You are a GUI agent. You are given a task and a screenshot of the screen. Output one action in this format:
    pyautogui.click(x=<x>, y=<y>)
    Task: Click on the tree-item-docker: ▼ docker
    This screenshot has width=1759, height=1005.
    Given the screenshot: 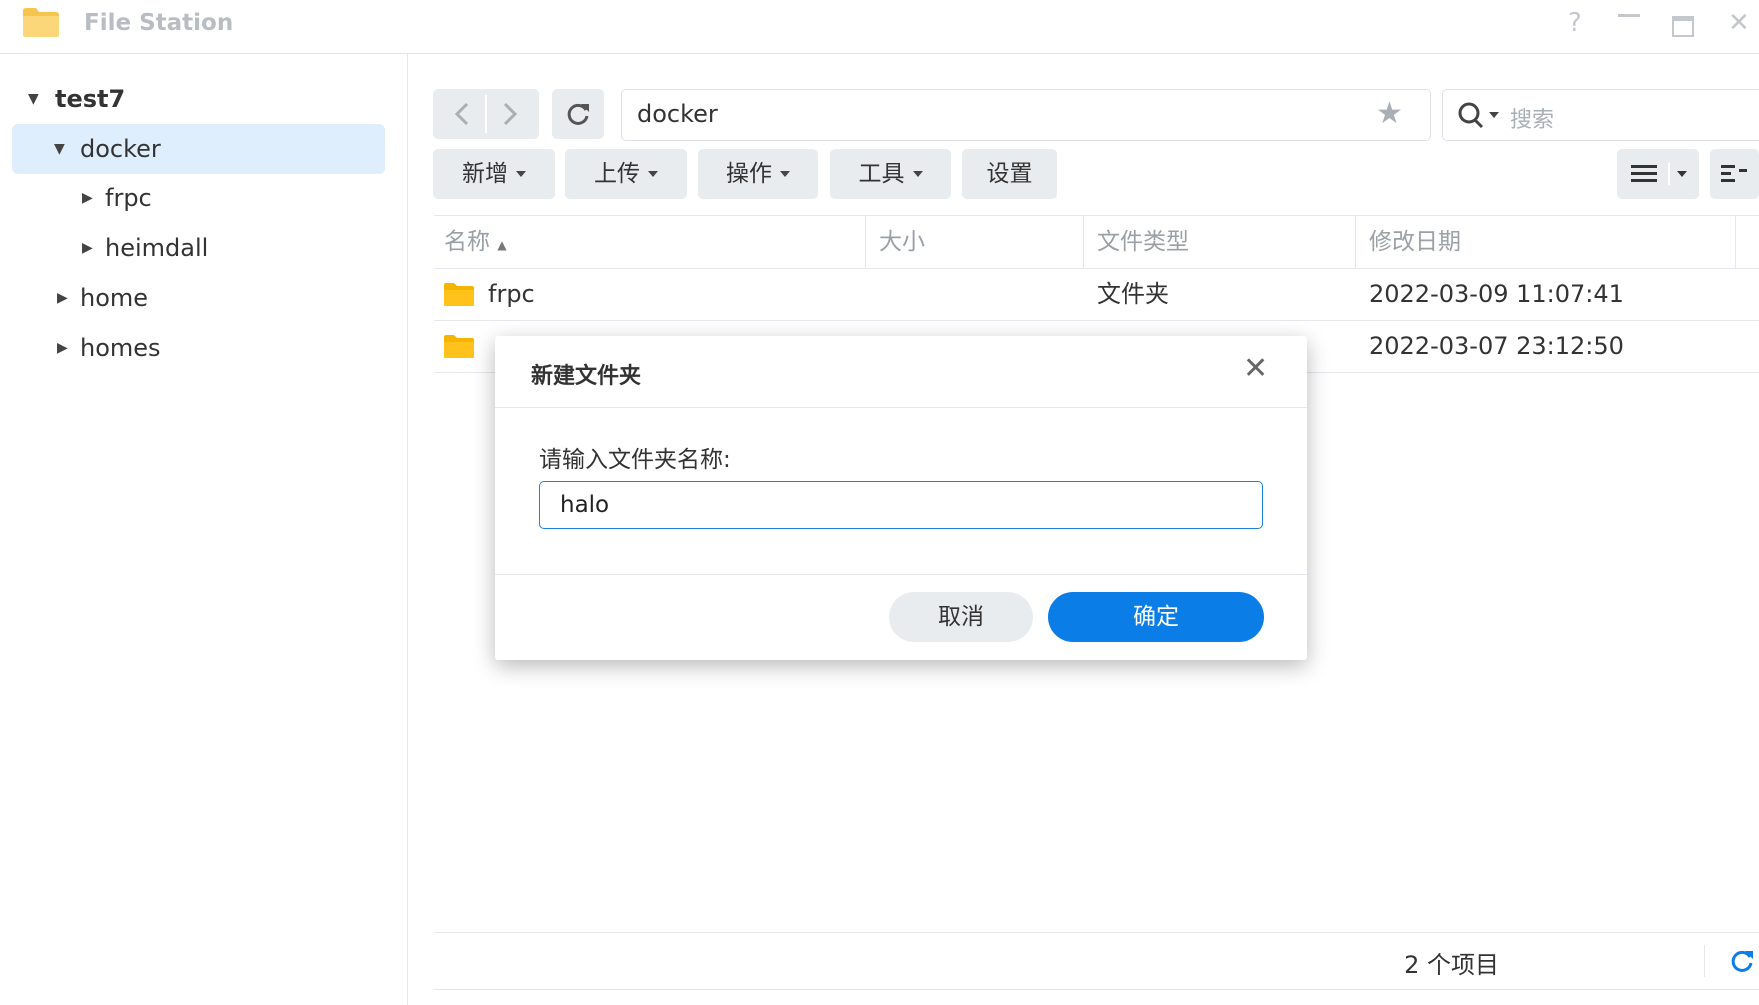 What is the action you would take?
    pyautogui.click(x=203, y=149)
    